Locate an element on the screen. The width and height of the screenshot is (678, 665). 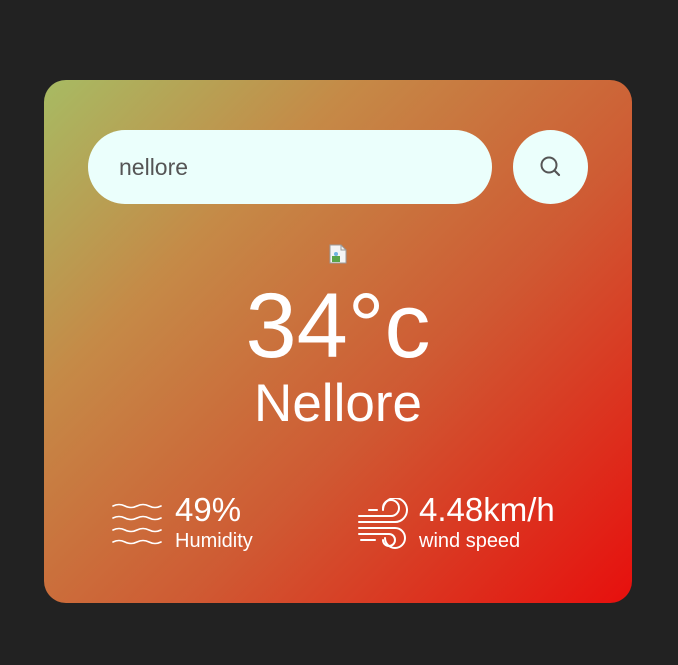
humidity-waves-icon is located at coordinates (137, 524).